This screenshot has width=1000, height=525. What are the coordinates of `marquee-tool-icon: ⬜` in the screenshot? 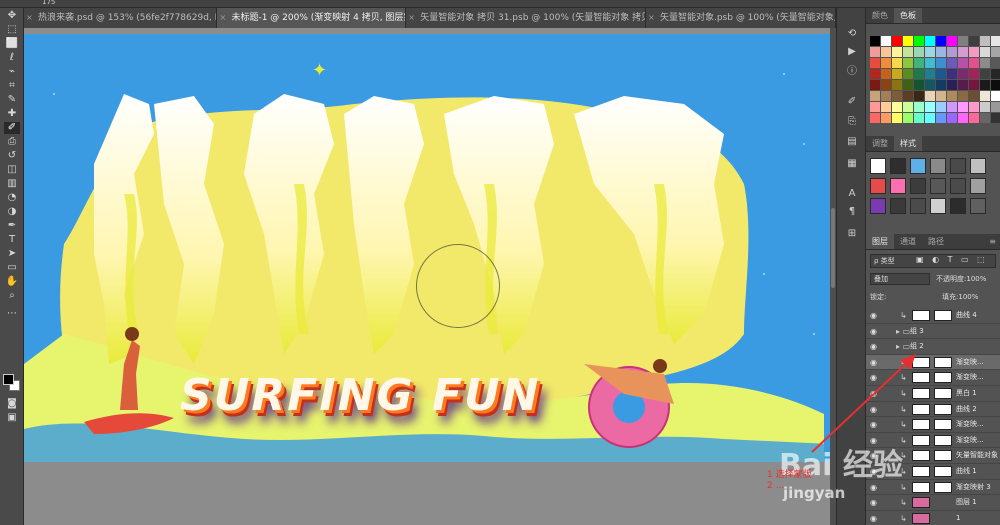 It's located at (12, 44).